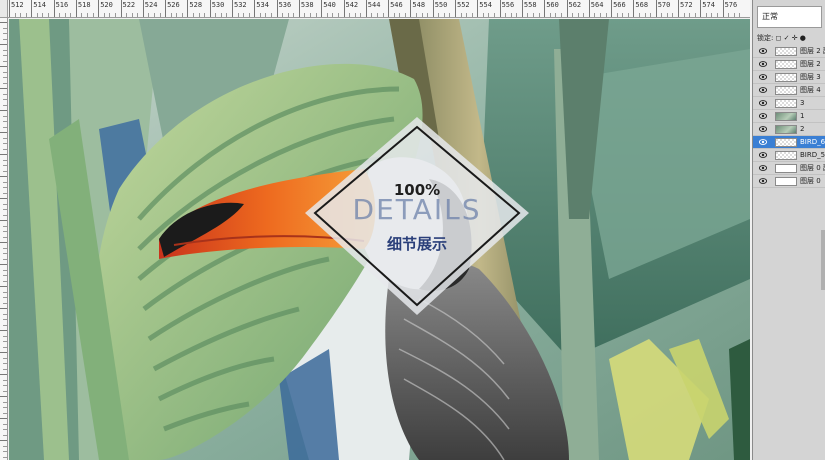 The width and height of the screenshot is (825, 460). I want to click on layer-row: BIRD_5, so click(789, 155).